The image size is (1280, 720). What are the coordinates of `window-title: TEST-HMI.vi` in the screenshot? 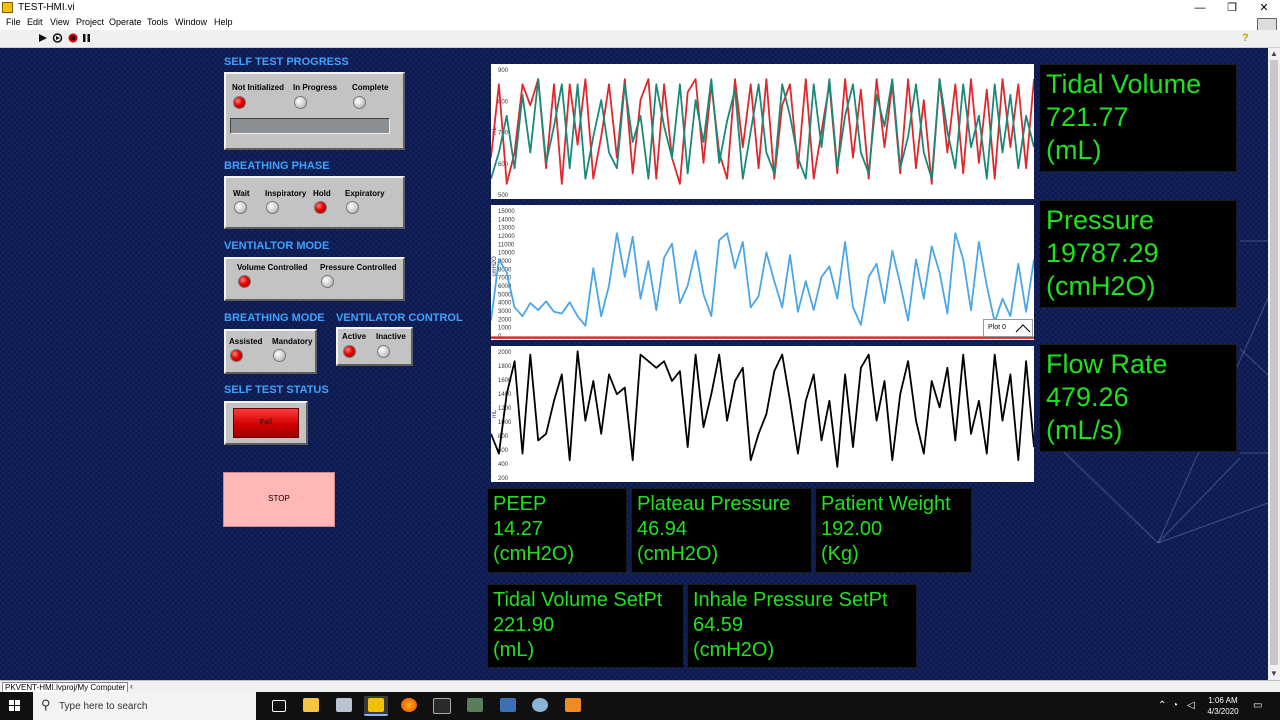 It's located at (46, 7).